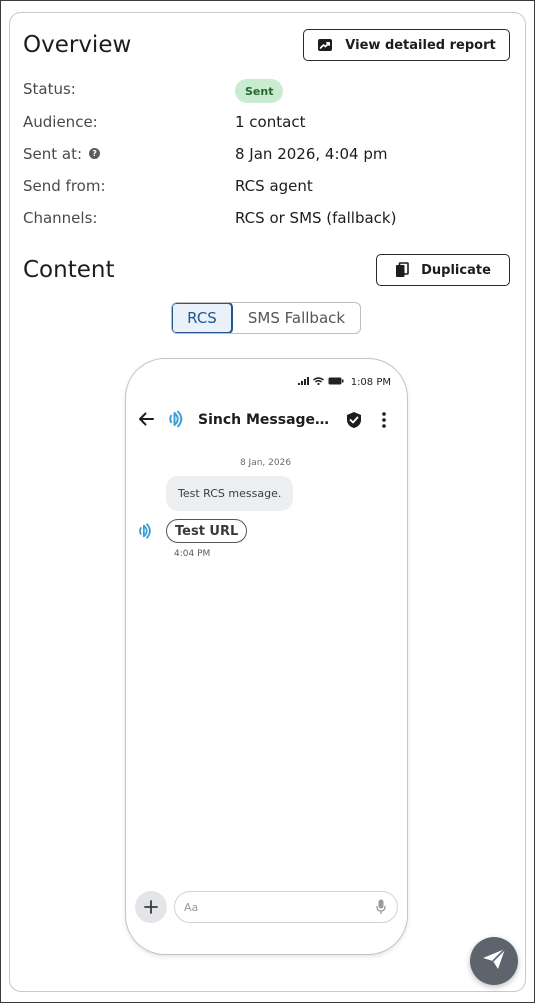 The image size is (535, 1003). Describe the element at coordinates (303, 382) in the screenshot. I see `signal-icon` at that location.